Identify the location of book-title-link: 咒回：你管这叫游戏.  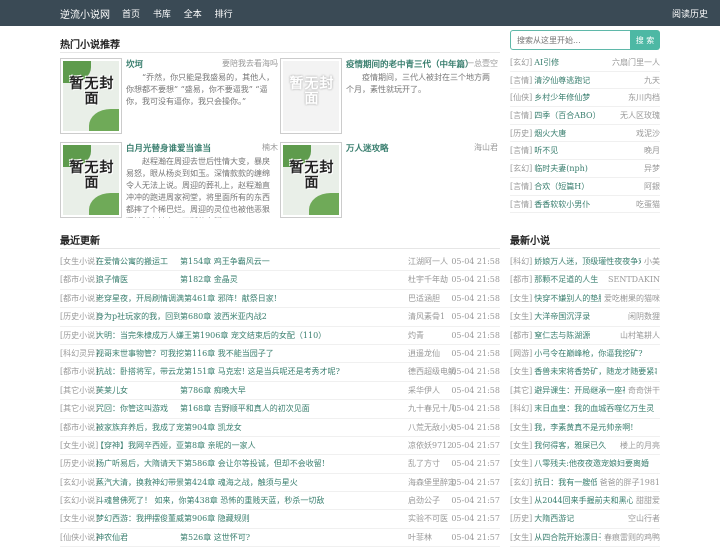
(138, 408).